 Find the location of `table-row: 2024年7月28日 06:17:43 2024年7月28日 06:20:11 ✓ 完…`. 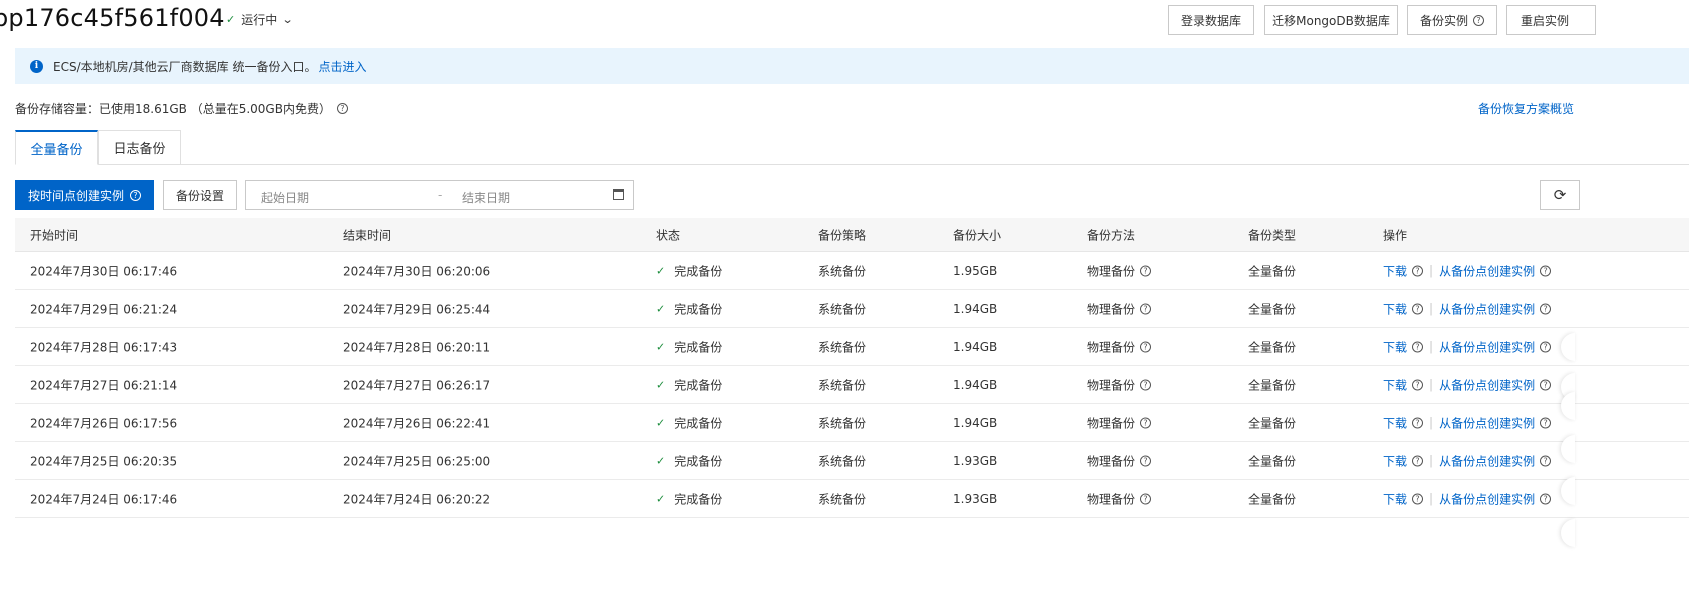

table-row: 2024年7月28日 06:17:43 2024年7月28日 06:20:11 ✓ 完… is located at coordinates (852, 347).